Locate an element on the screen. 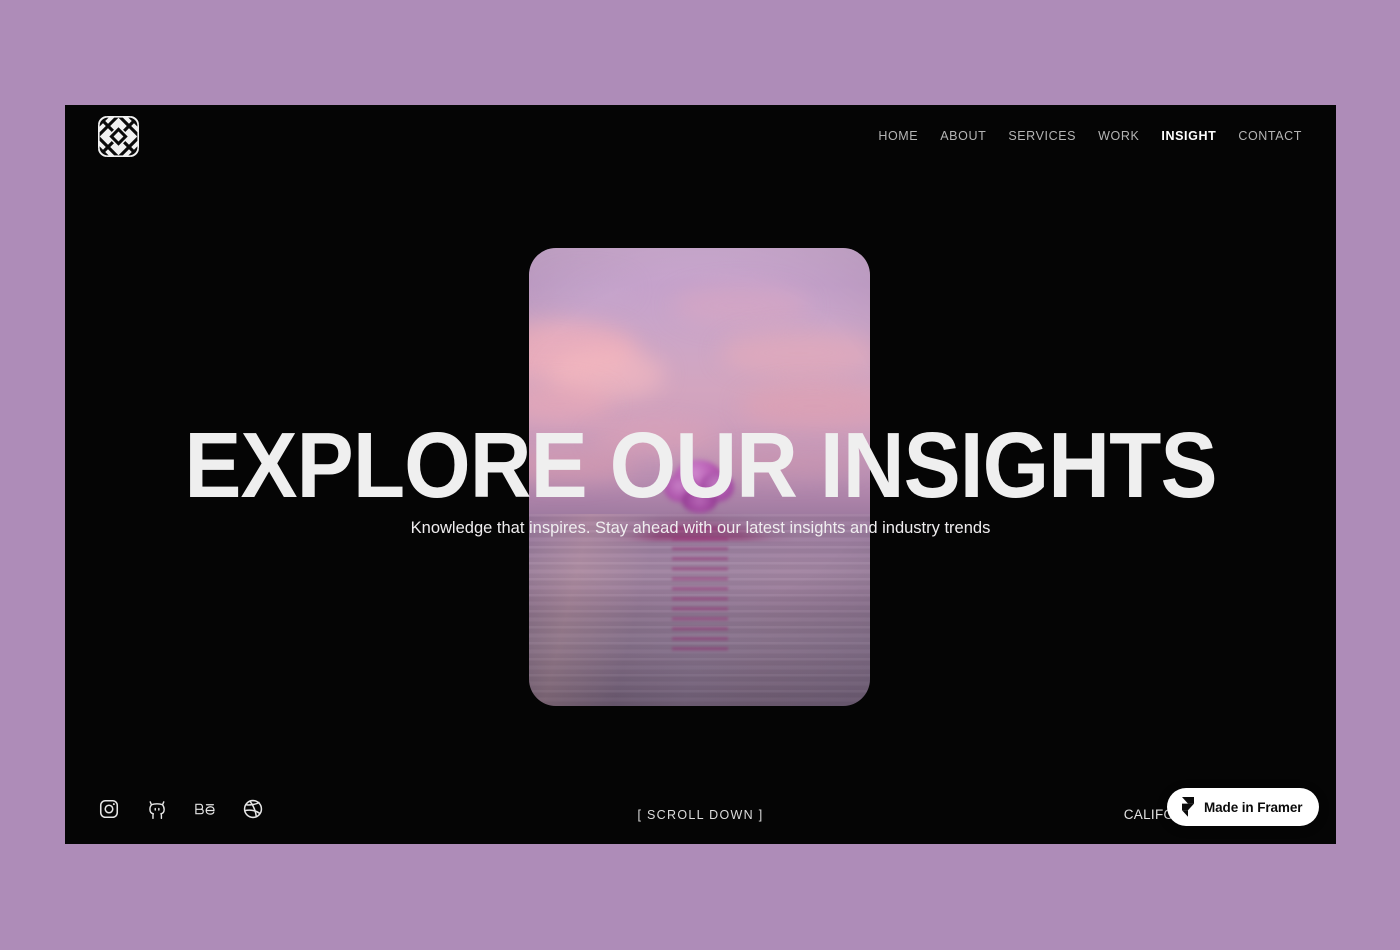  site-footer: [ SCROLL DOWN ] CALIFORNIA , USA 6:28 pm is located at coordinates (700, 801).